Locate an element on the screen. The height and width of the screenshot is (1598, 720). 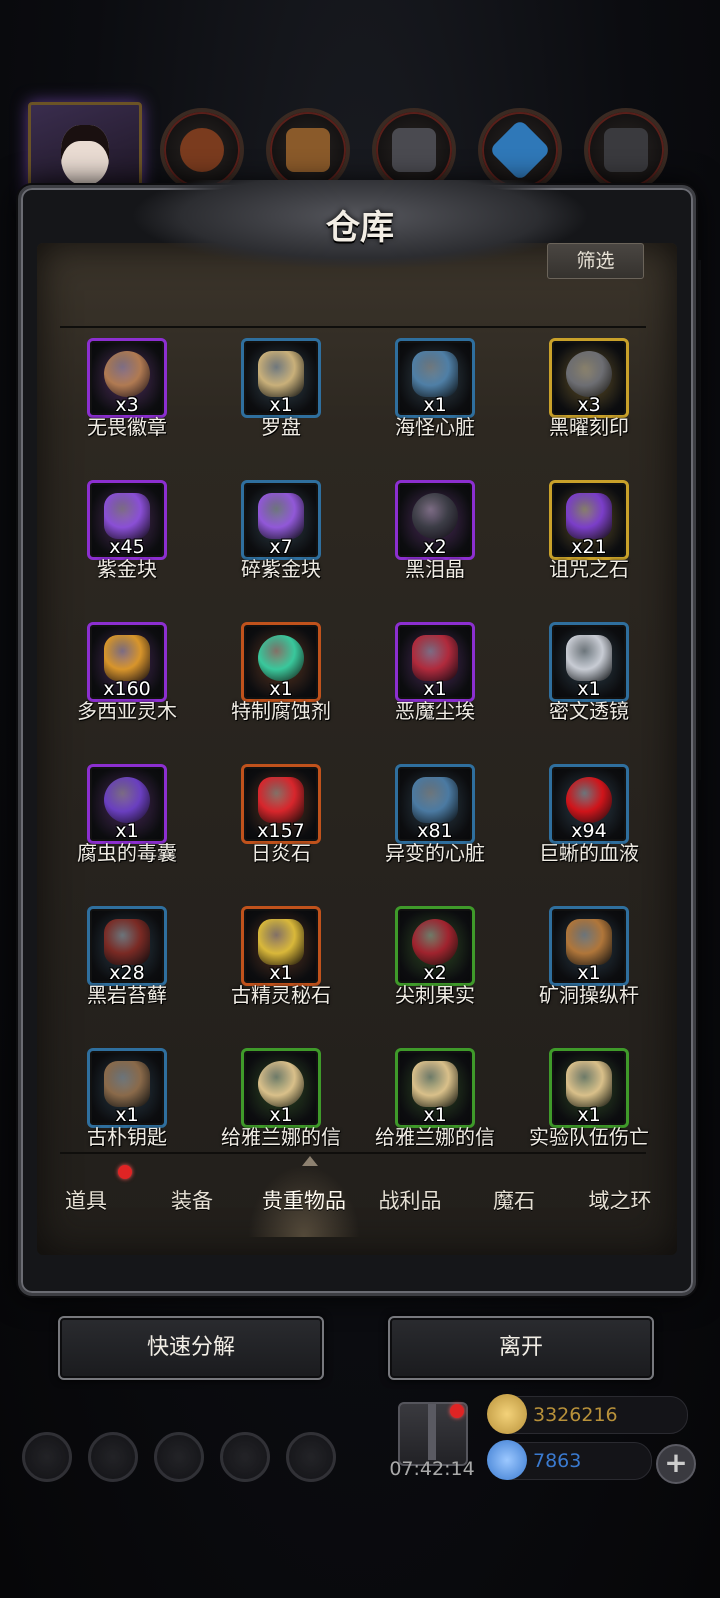
gem-counter: 7863 is located at coordinates (569, 1460).